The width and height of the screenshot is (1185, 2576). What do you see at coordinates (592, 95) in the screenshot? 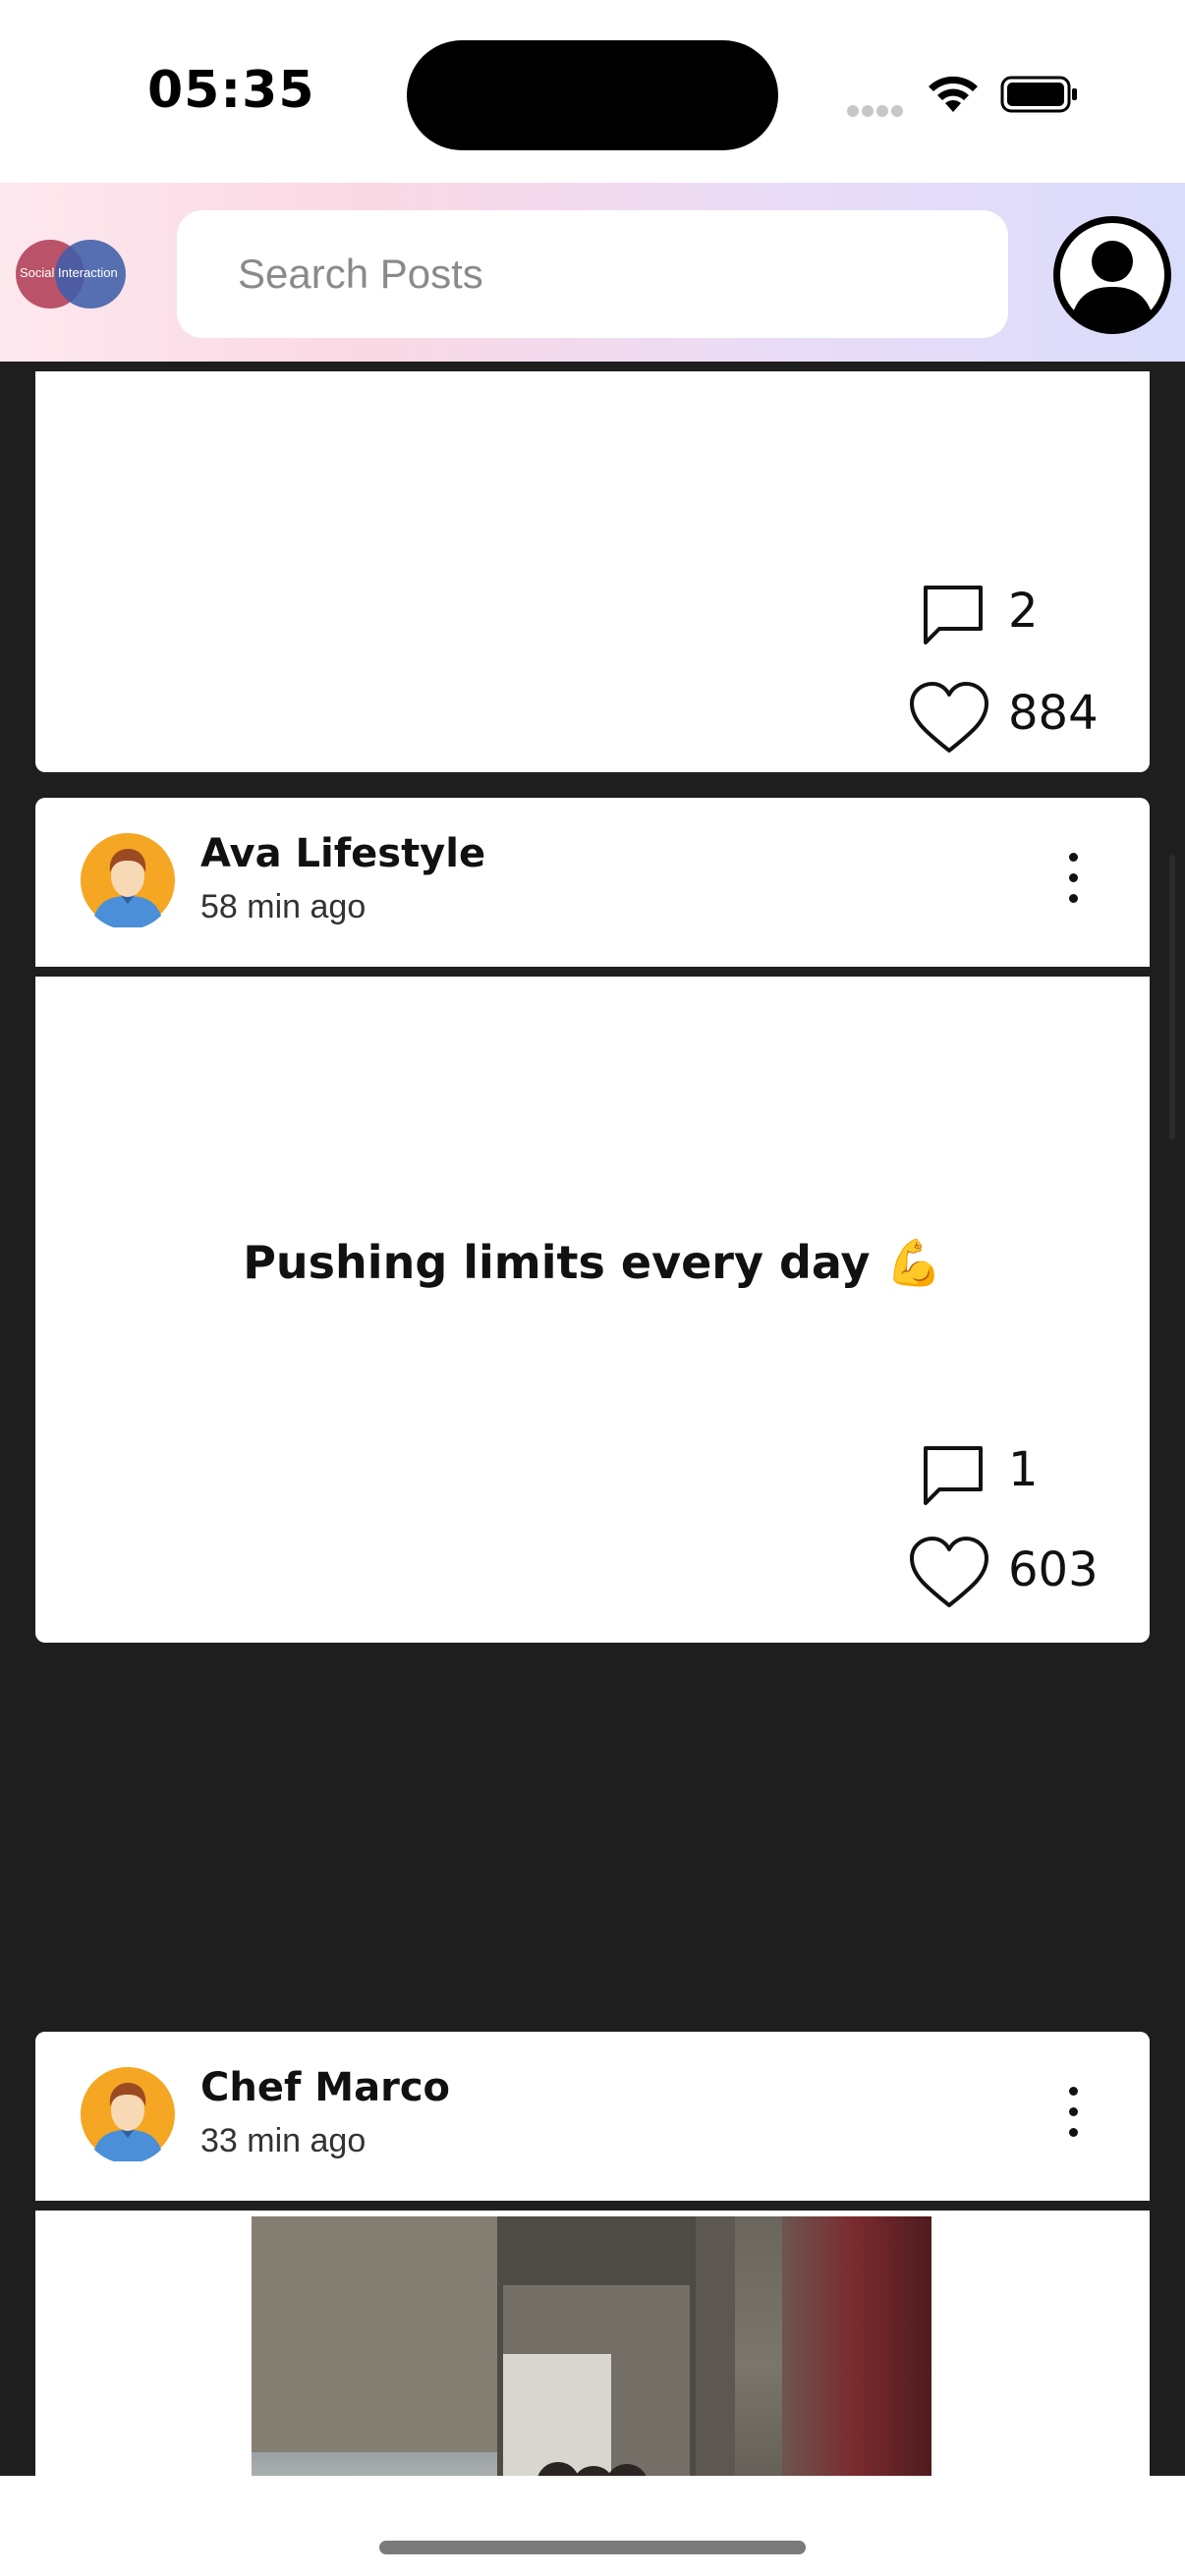
I see `dynamic-island` at bounding box center [592, 95].